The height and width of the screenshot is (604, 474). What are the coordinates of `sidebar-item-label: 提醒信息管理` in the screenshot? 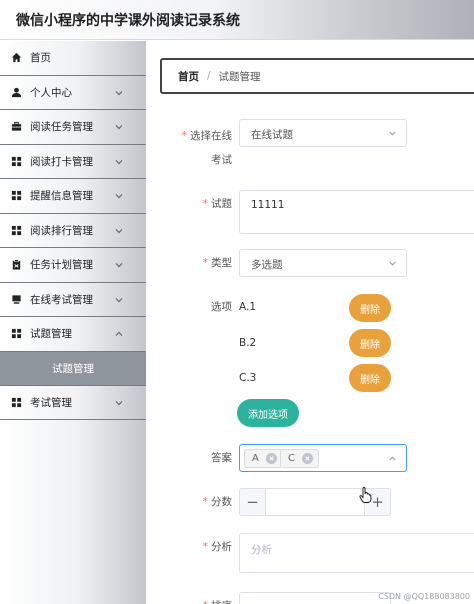 It's located at (61, 196).